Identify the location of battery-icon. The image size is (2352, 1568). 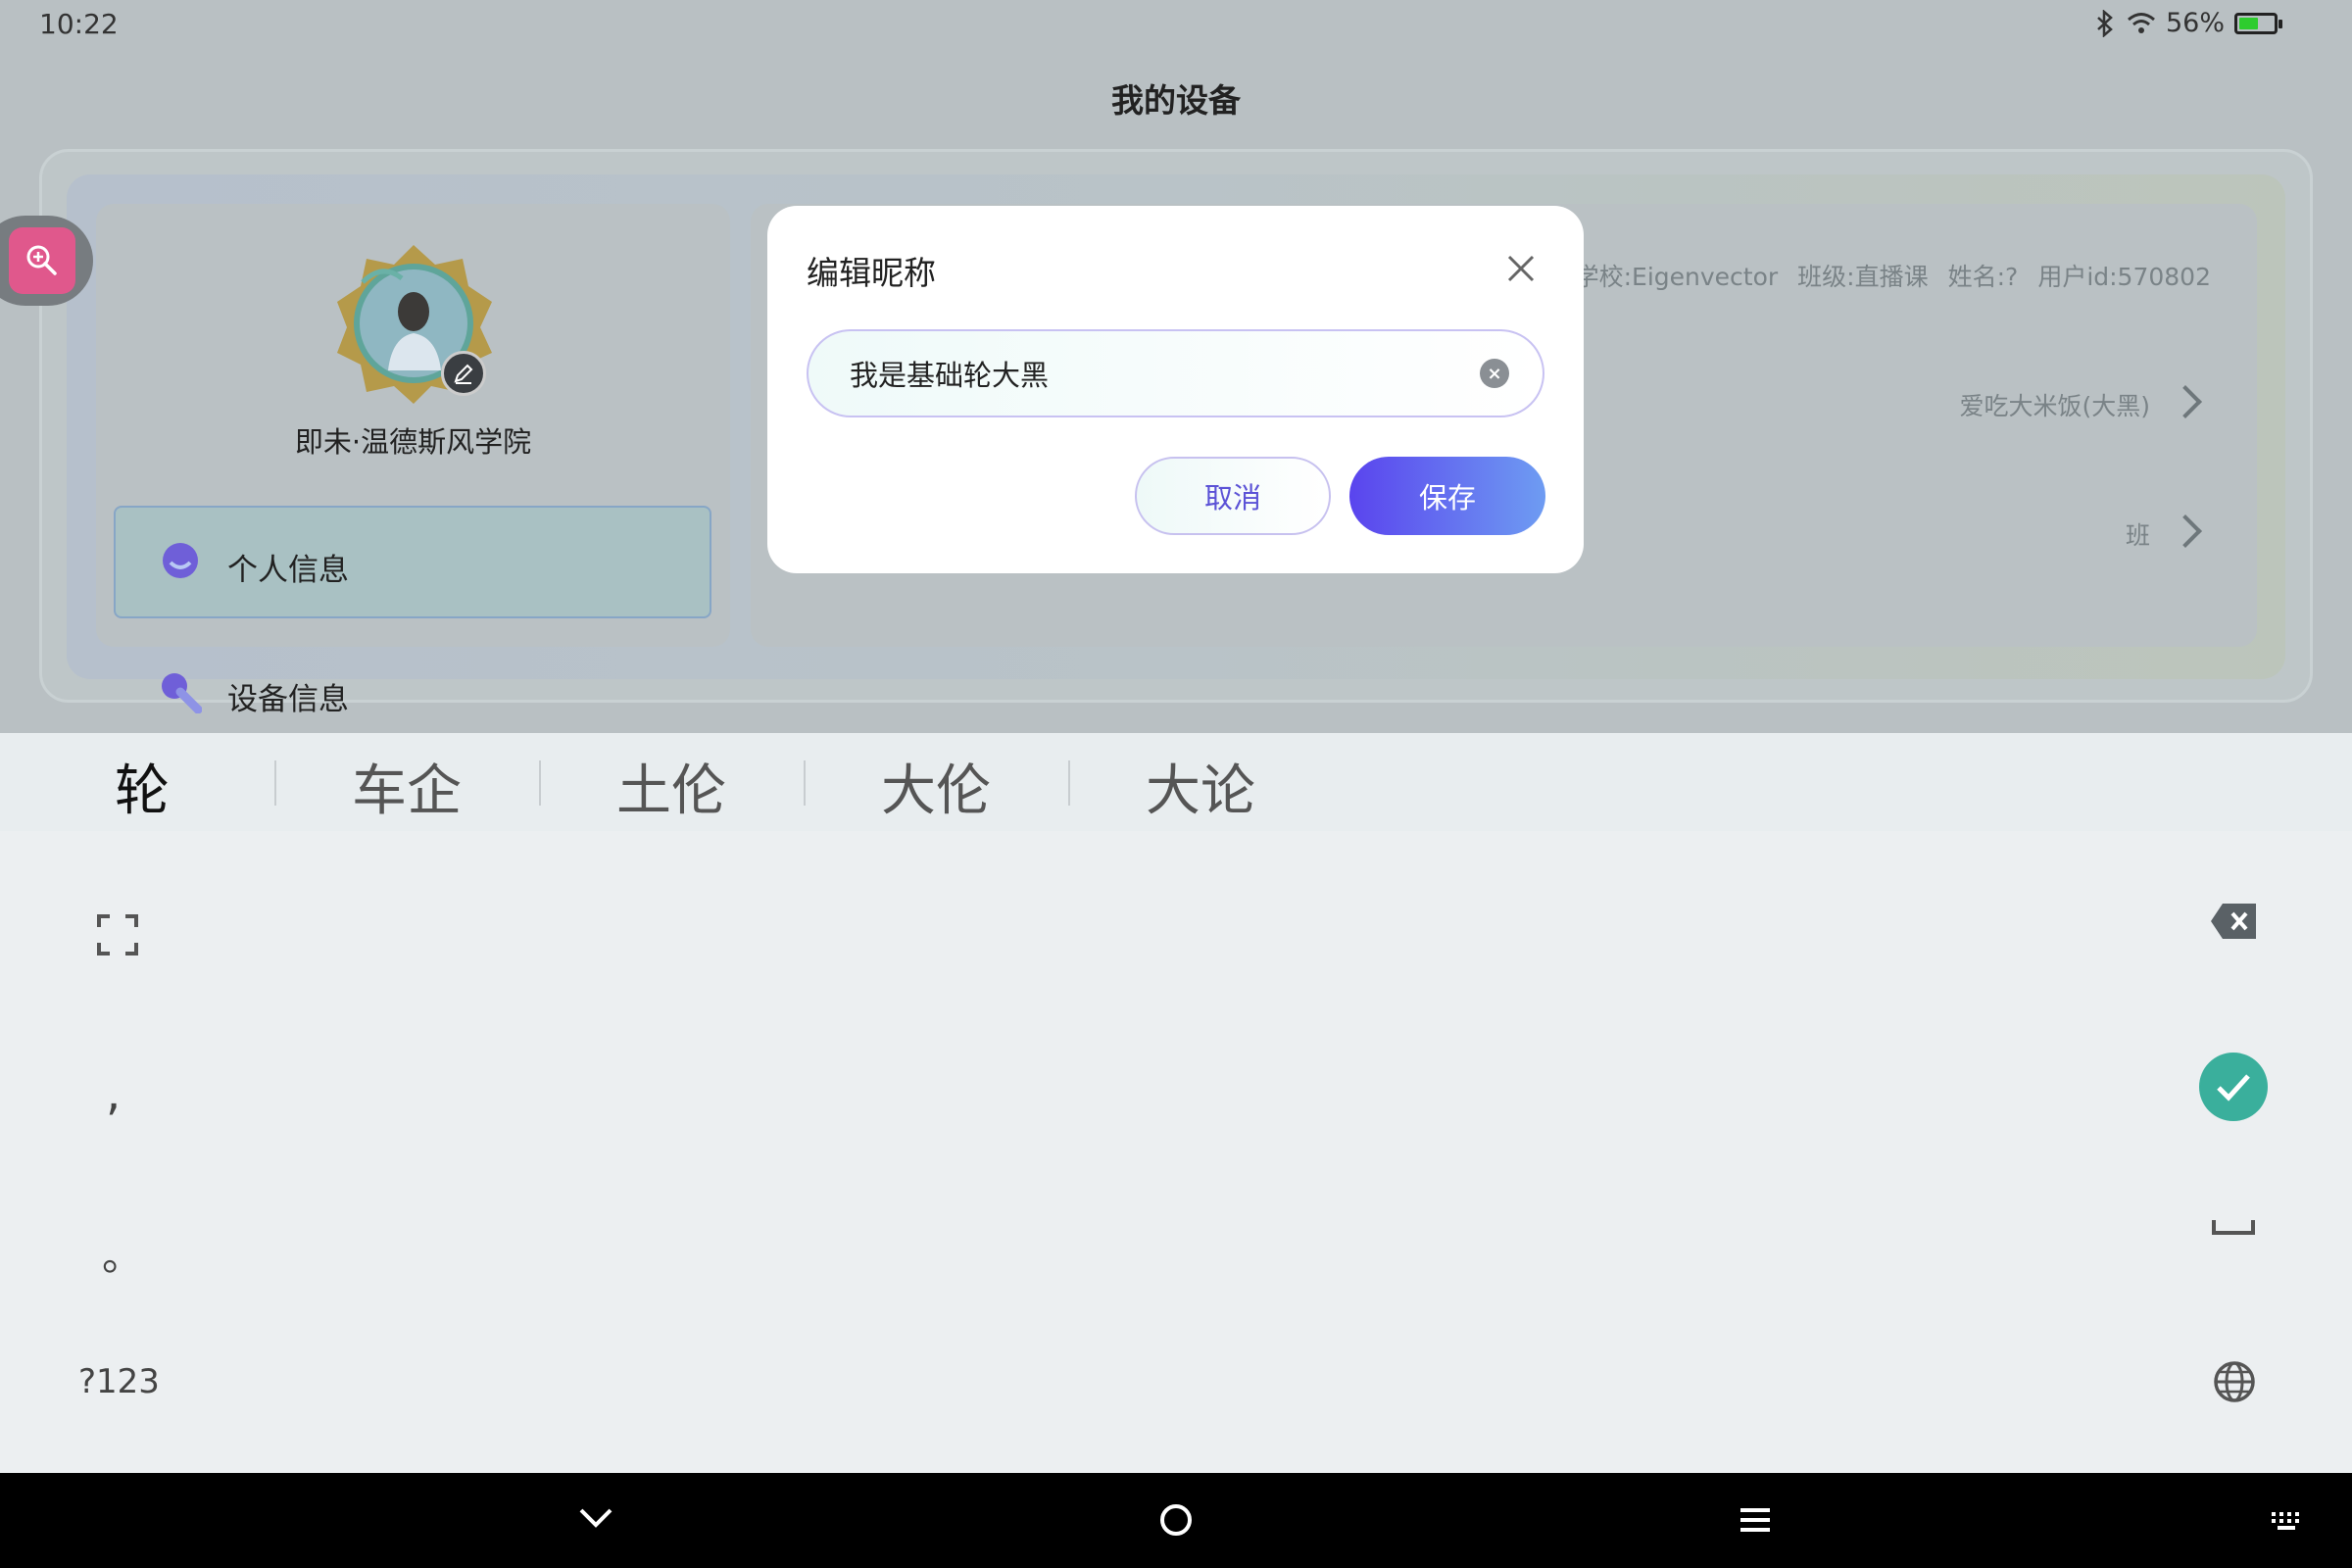
(2258, 23).